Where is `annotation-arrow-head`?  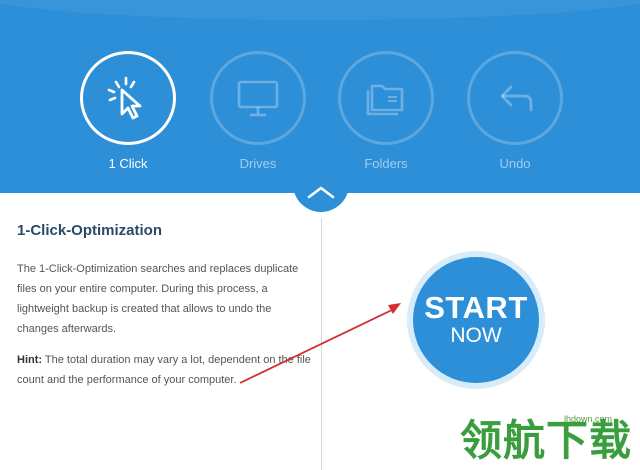 annotation-arrow-head is located at coordinates (394, 308).